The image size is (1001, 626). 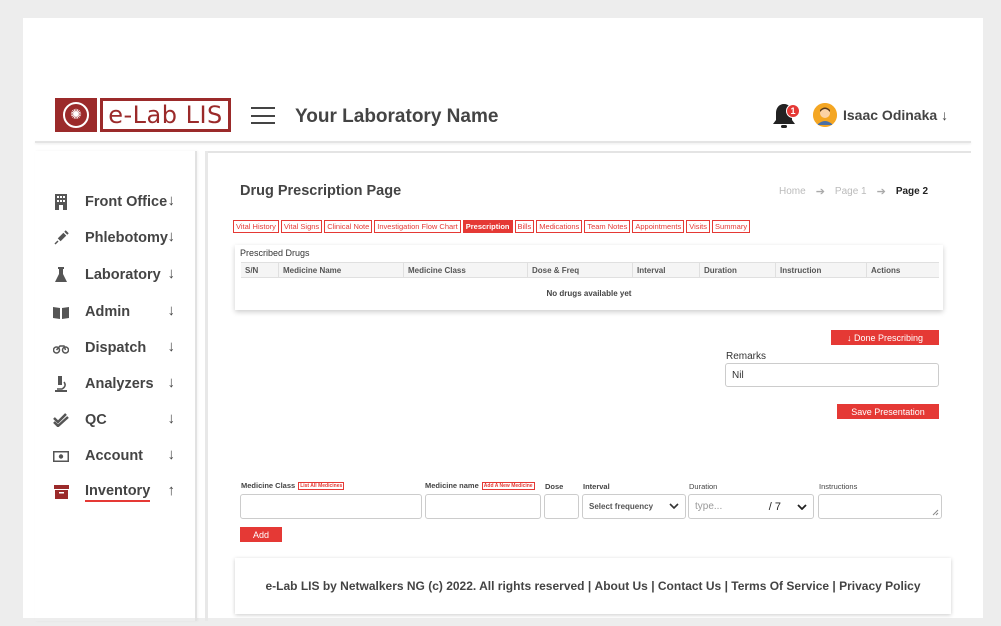 What do you see at coordinates (821, 270) in the screenshot?
I see `column-header: Instruction` at bounding box center [821, 270].